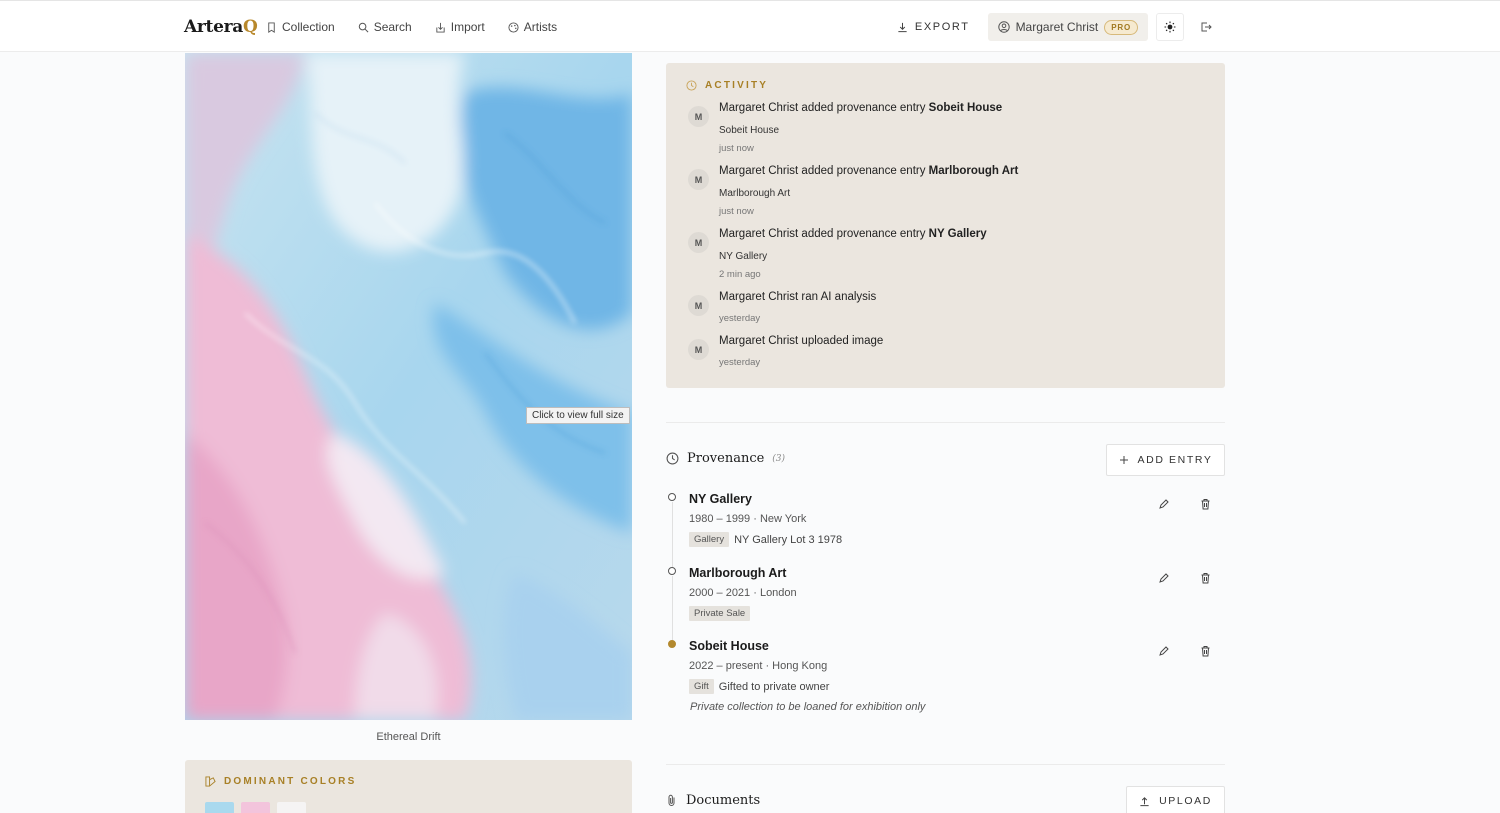  I want to click on artwork-caption: Ethereal Drift, so click(408, 737).